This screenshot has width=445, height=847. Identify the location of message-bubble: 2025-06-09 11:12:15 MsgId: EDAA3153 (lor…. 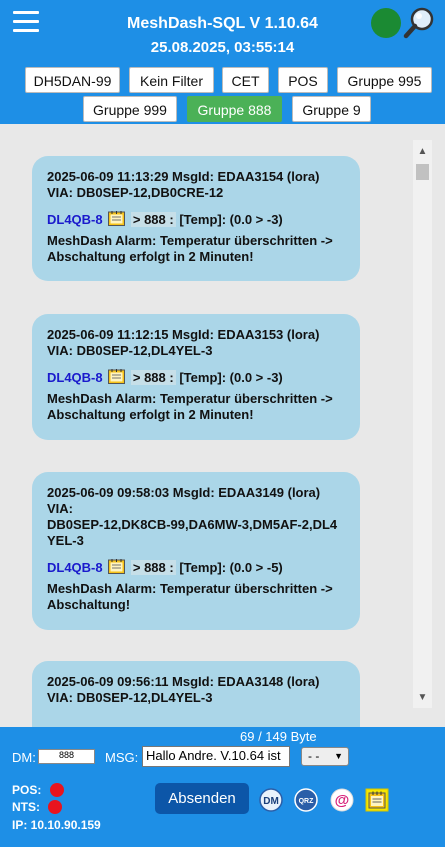
(196, 377).